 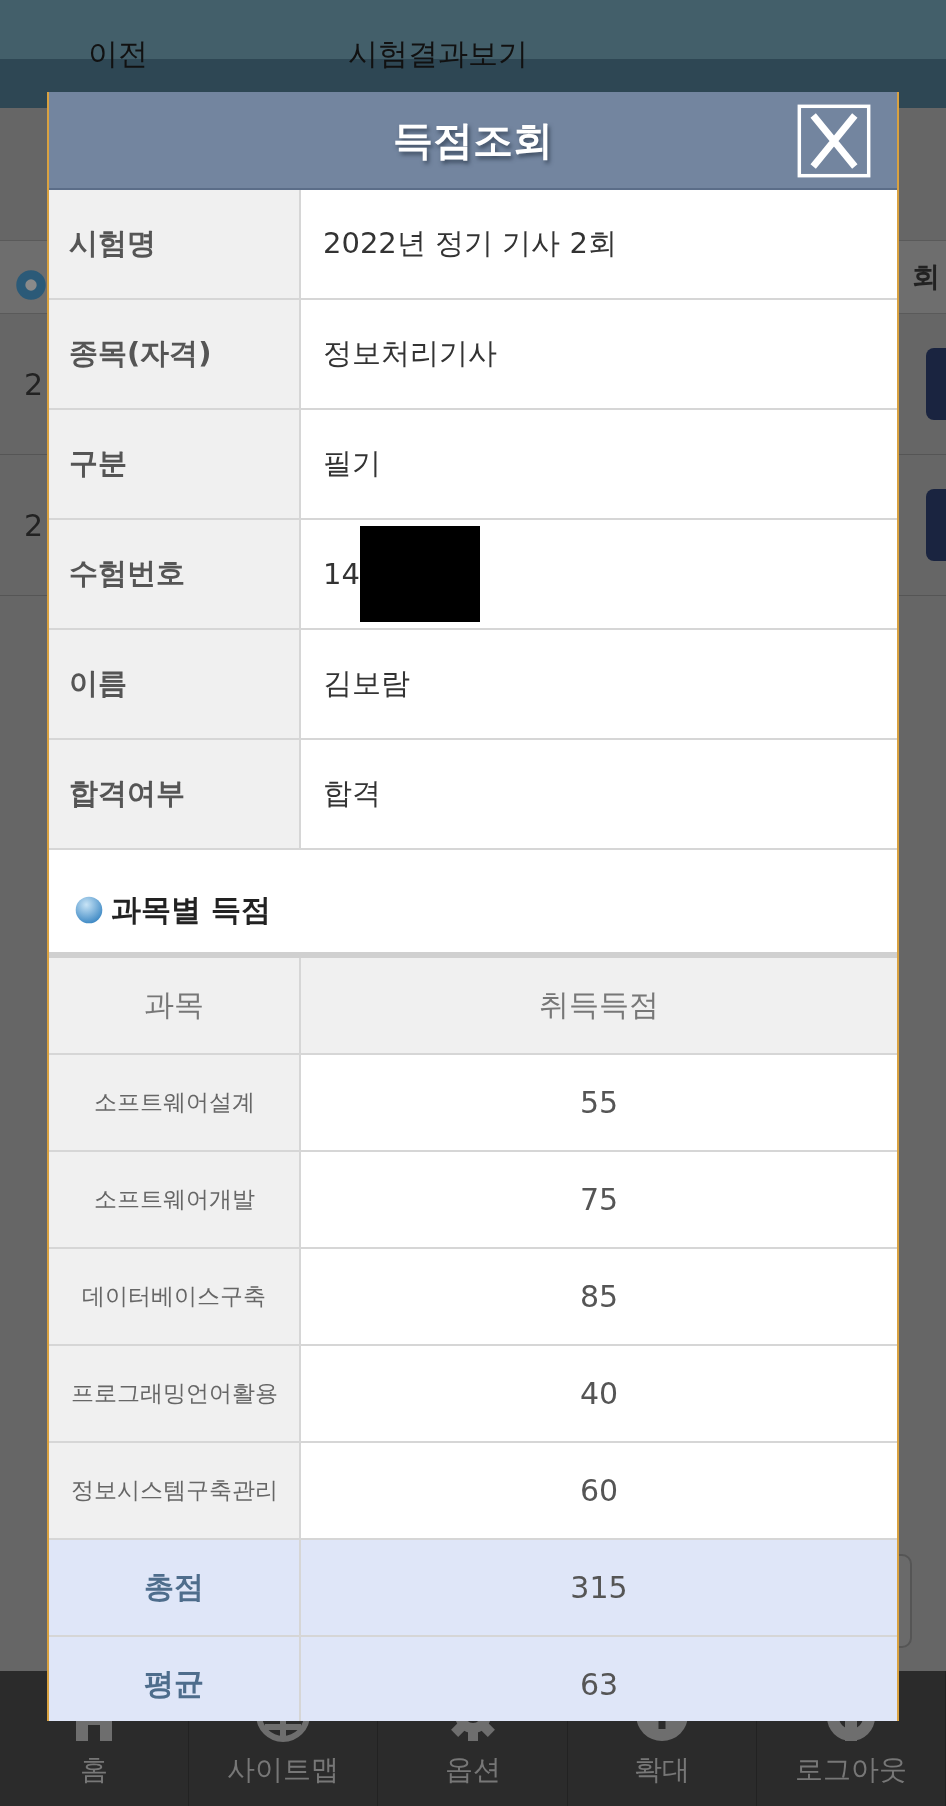 What do you see at coordinates (834, 141) in the screenshot?
I see `close-icon` at bounding box center [834, 141].